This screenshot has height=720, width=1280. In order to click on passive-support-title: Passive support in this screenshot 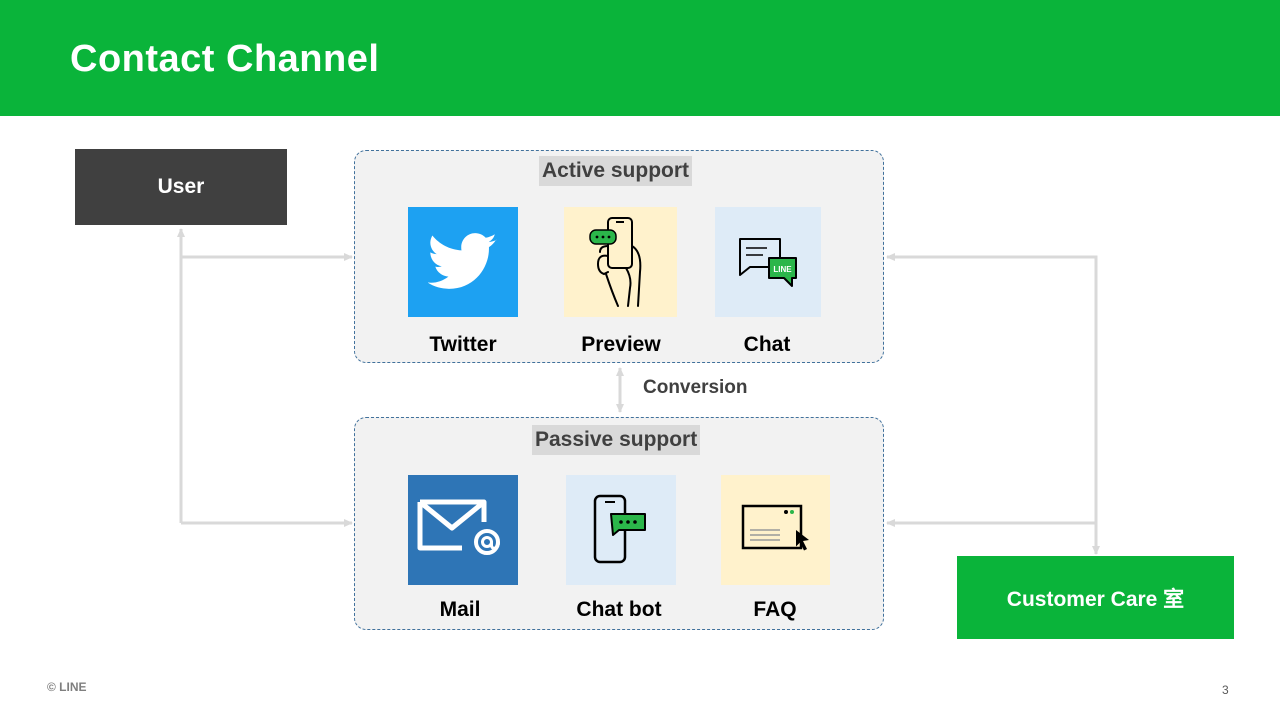, I will do `click(616, 440)`.